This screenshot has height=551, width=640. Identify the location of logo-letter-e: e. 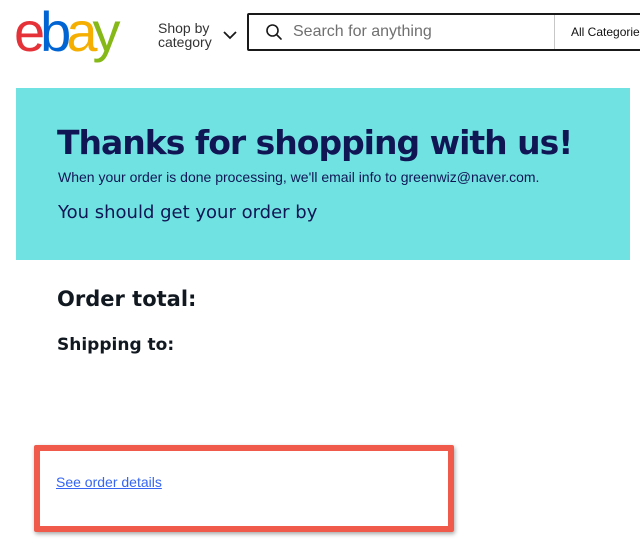
(29, 31).